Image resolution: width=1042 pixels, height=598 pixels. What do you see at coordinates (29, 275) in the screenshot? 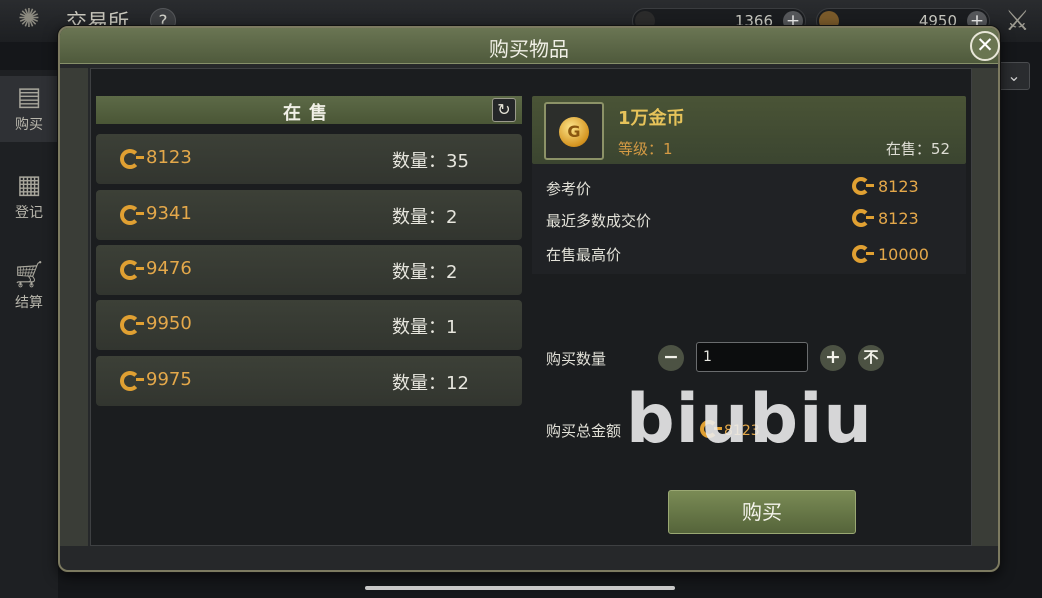
I see `cart-icon: 🛒︎` at bounding box center [29, 275].